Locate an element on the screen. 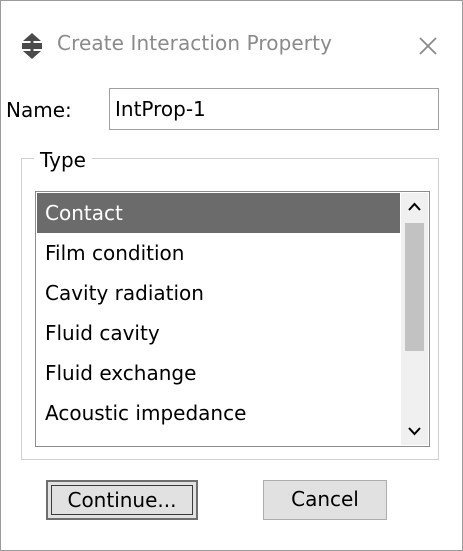  list-item-cavity-radiation: Cavity radiation is located at coordinates (218, 293).